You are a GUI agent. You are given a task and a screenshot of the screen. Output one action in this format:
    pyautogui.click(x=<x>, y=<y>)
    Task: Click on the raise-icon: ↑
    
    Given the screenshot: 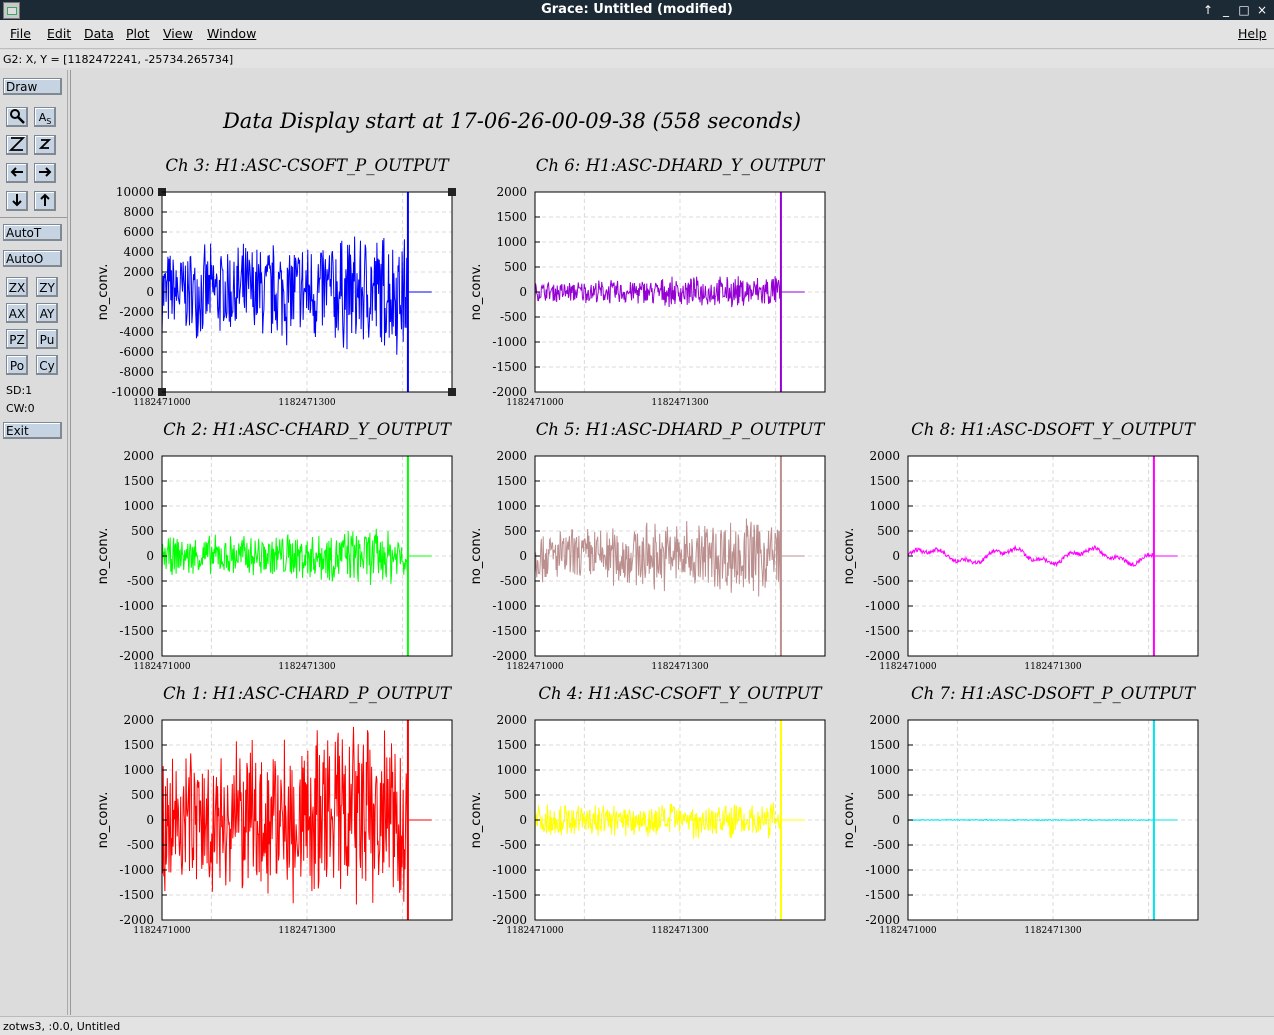 What is the action you would take?
    pyautogui.click(x=1208, y=10)
    